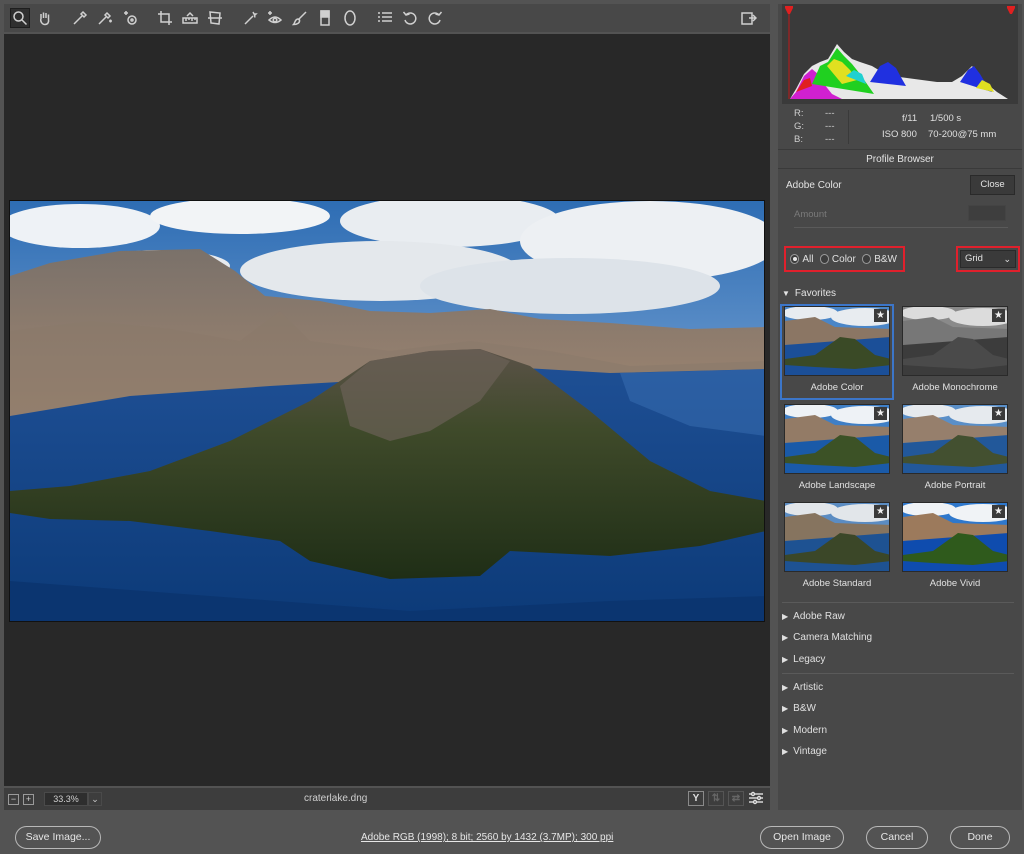 This screenshot has width=1024, height=854. I want to click on highlight-clipping-icon, so click(1011, 10).